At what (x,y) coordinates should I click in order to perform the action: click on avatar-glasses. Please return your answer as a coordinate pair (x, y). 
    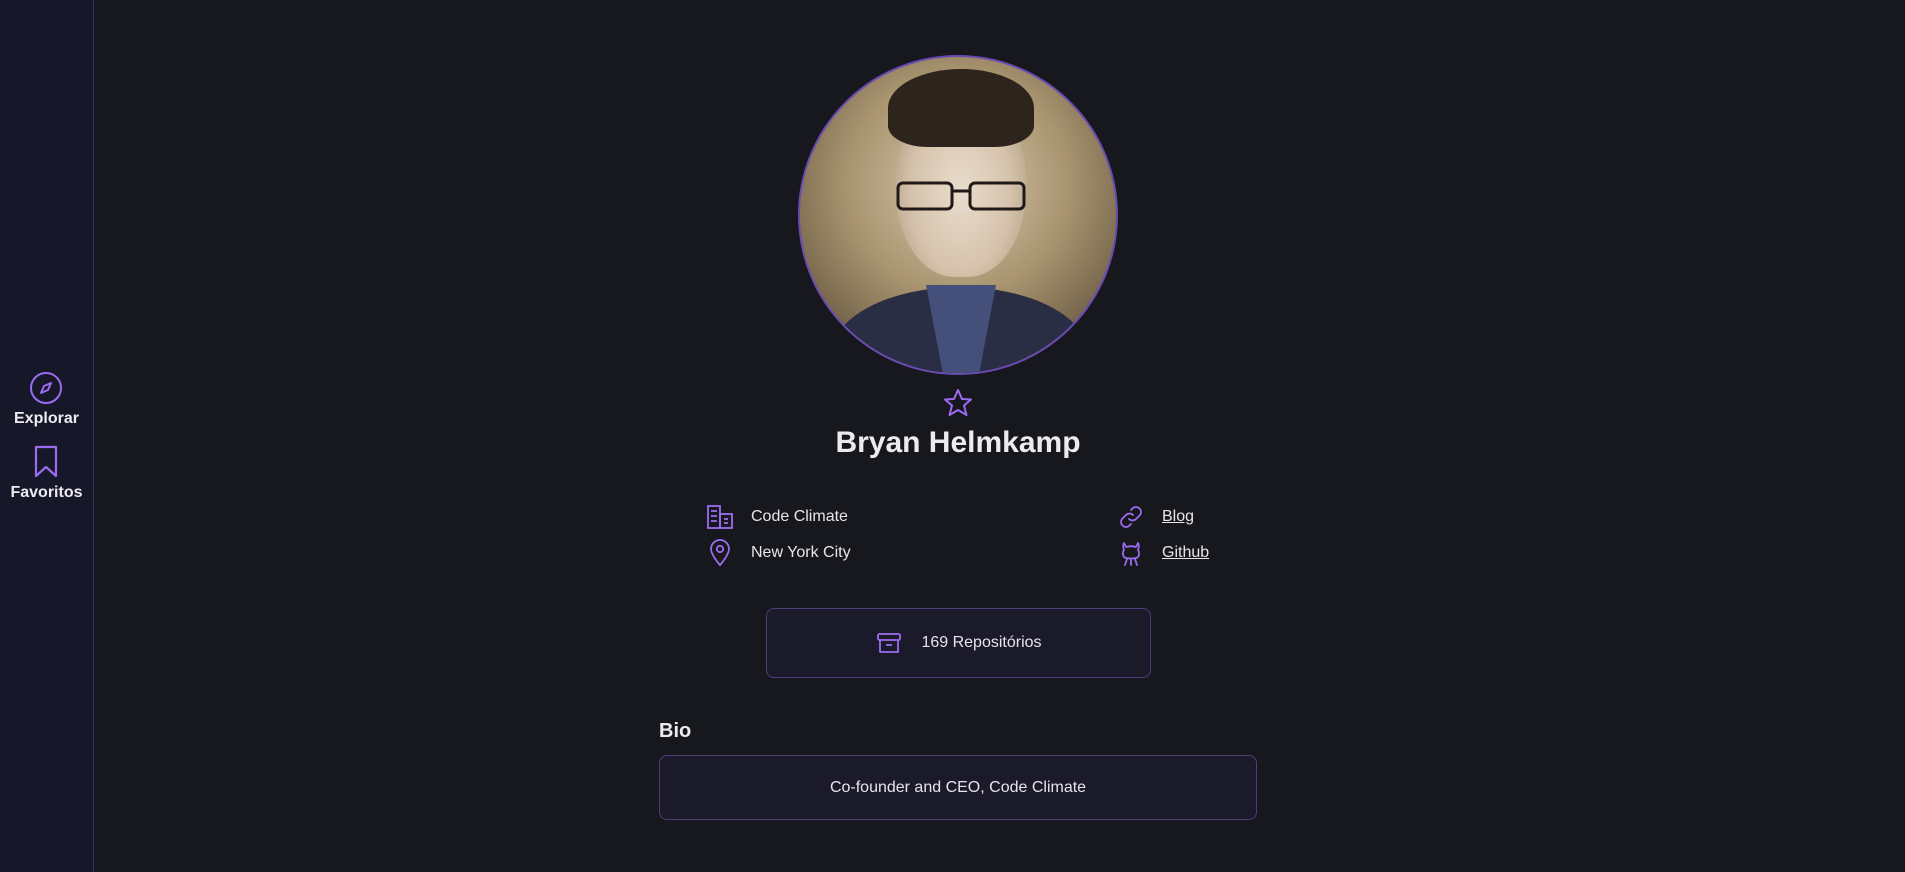
    Looking at the image, I should click on (961, 196).